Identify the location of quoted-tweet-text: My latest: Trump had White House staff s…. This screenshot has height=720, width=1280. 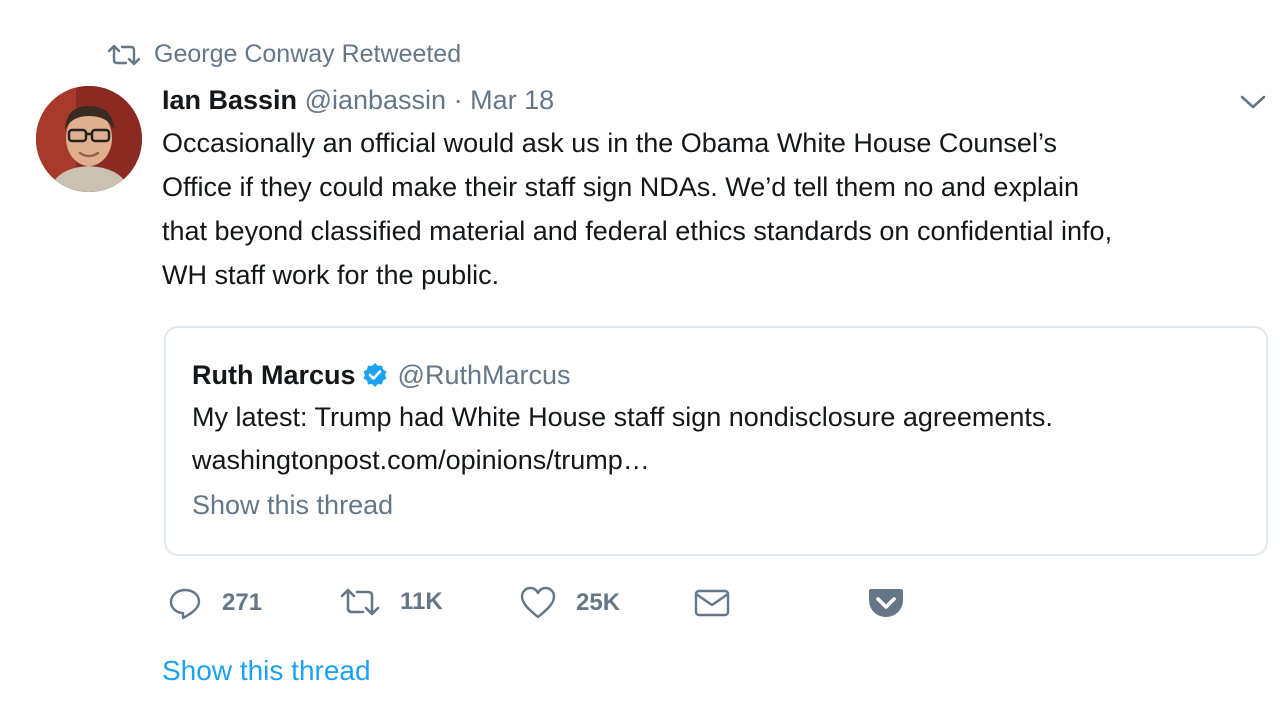
(622, 439).